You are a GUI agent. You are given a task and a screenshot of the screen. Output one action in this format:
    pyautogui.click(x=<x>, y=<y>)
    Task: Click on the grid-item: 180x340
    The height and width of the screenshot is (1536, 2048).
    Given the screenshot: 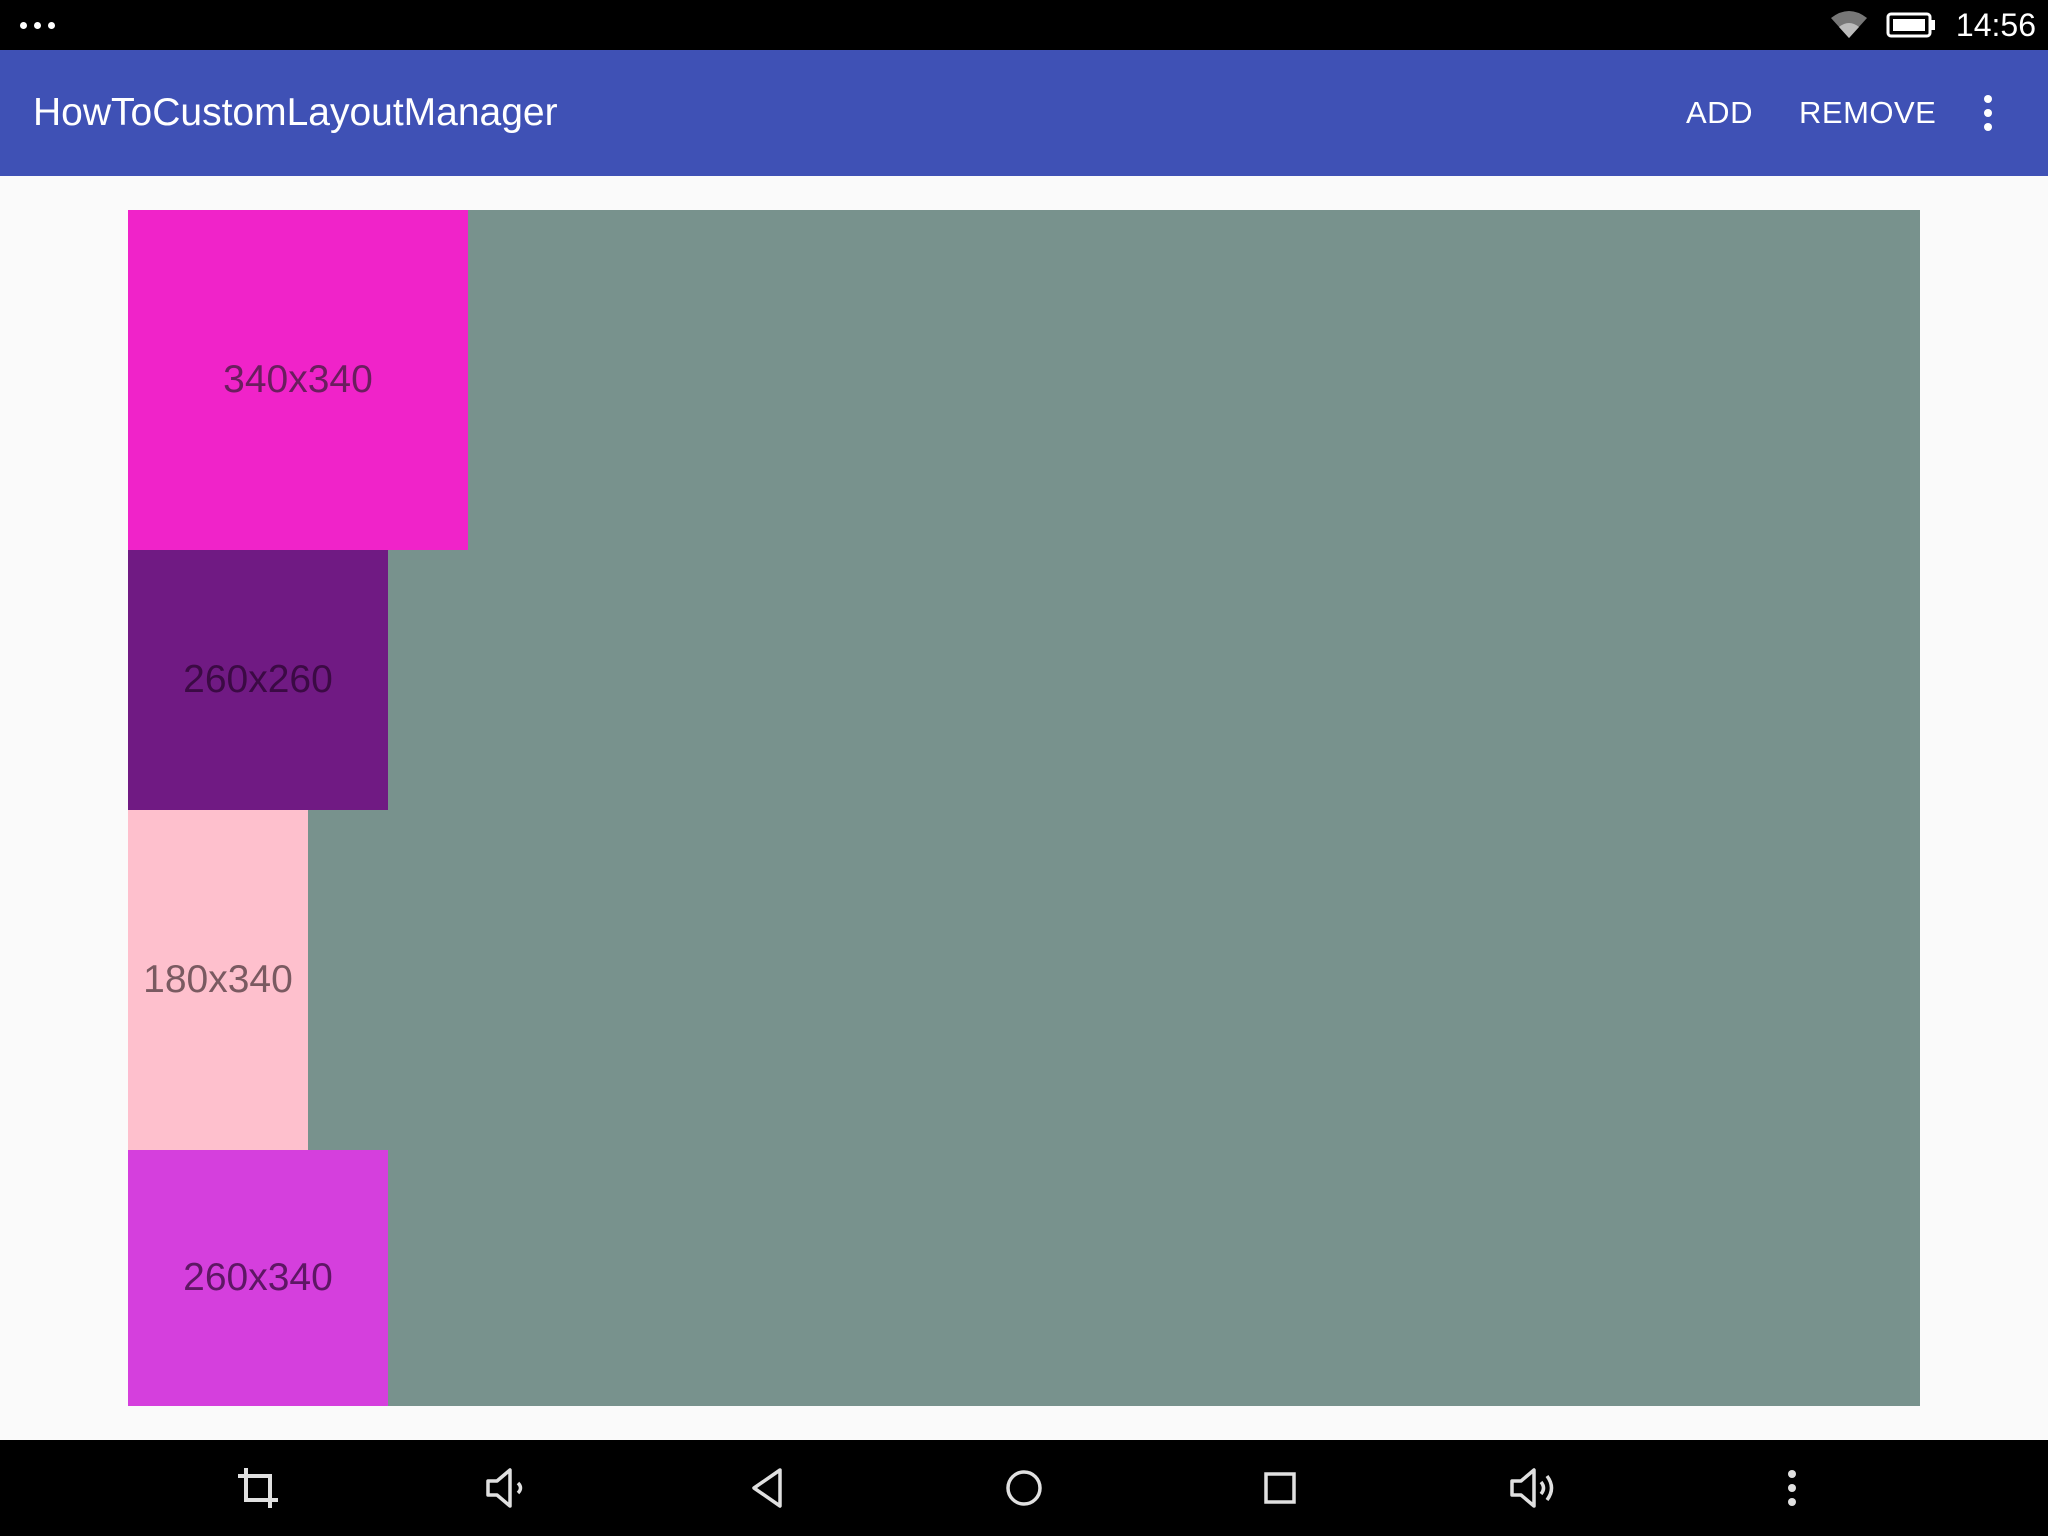 What is the action you would take?
    pyautogui.click(x=218, y=980)
    